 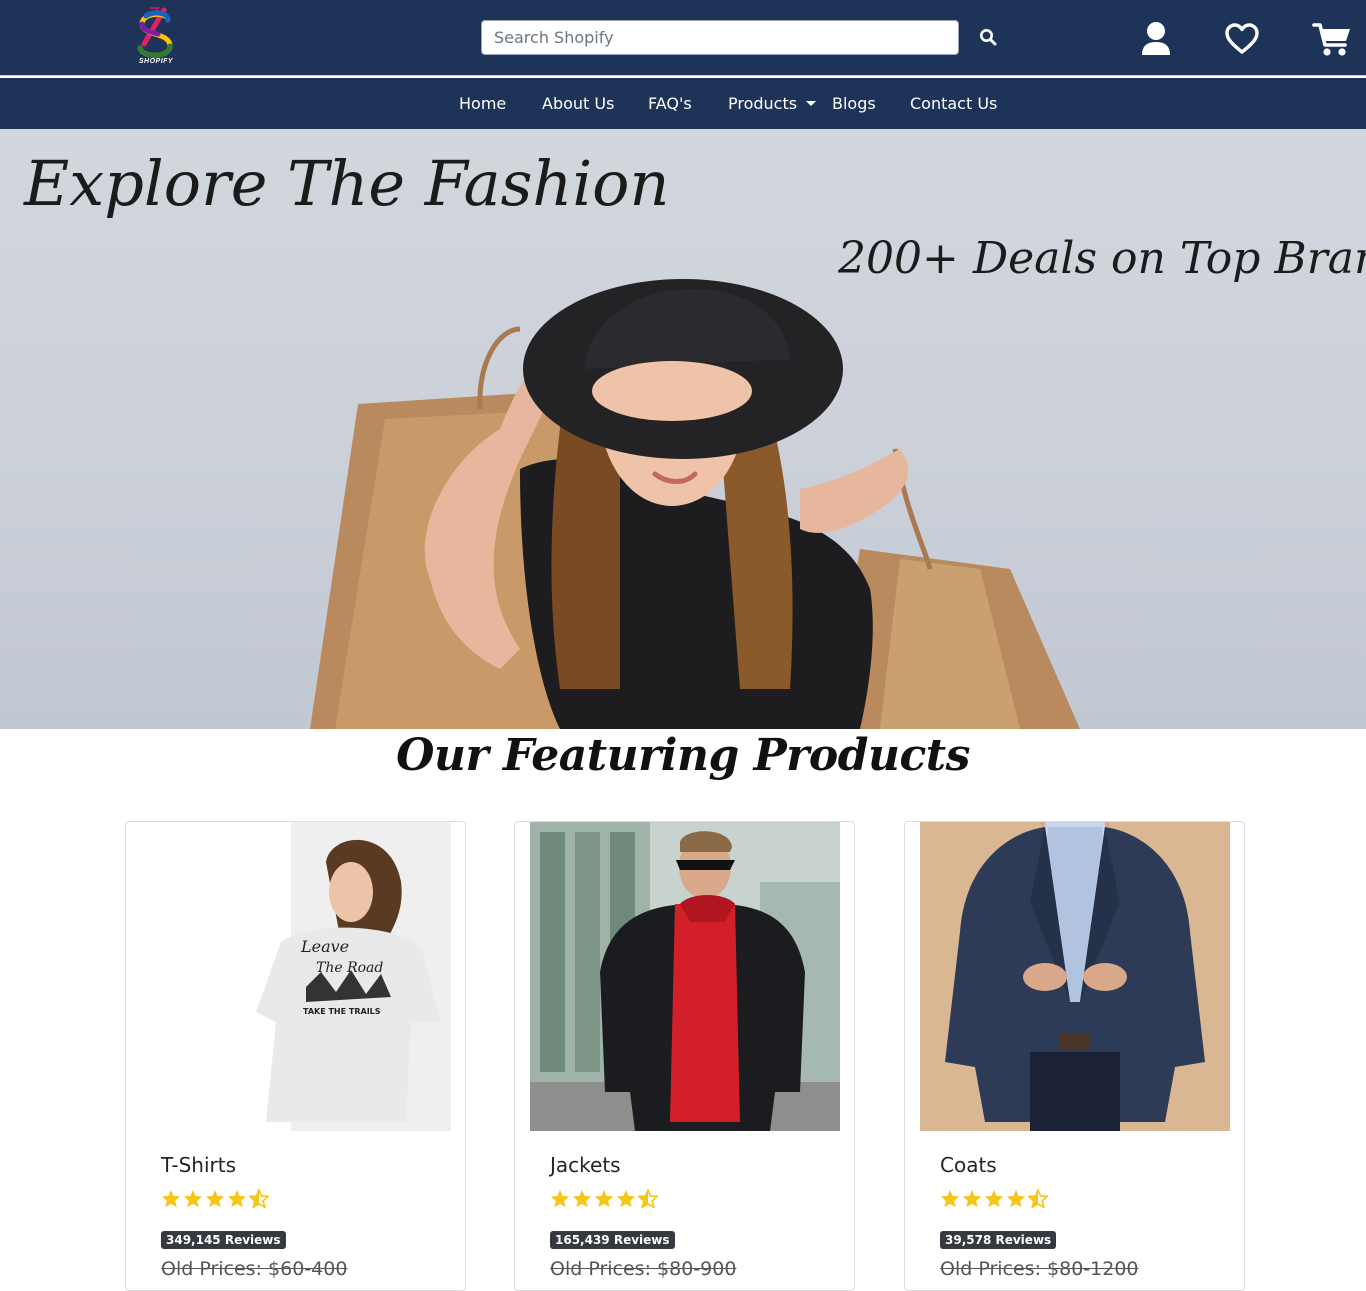 What do you see at coordinates (156, 61) in the screenshot?
I see `brand-name: SHOPIFY` at bounding box center [156, 61].